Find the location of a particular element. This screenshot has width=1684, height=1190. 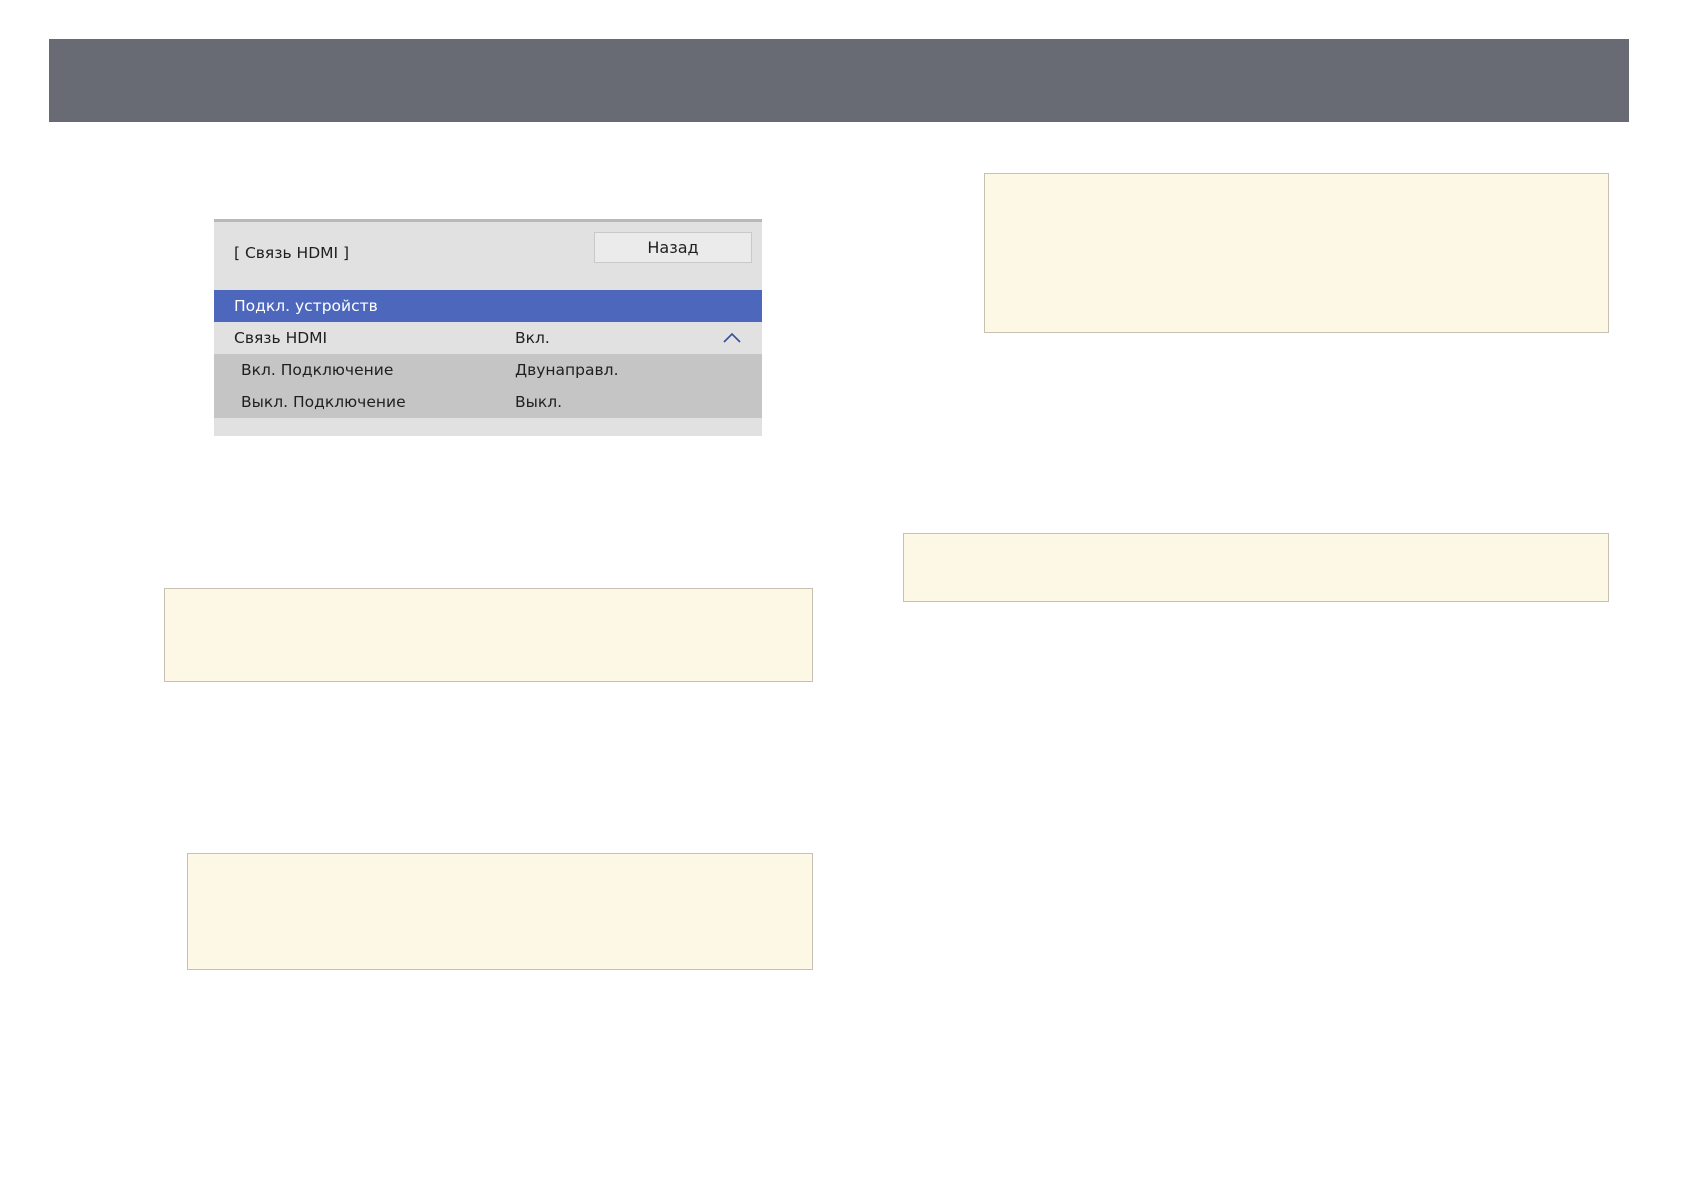

menu-item-label: Вкл. Подключение is located at coordinates (317, 370).